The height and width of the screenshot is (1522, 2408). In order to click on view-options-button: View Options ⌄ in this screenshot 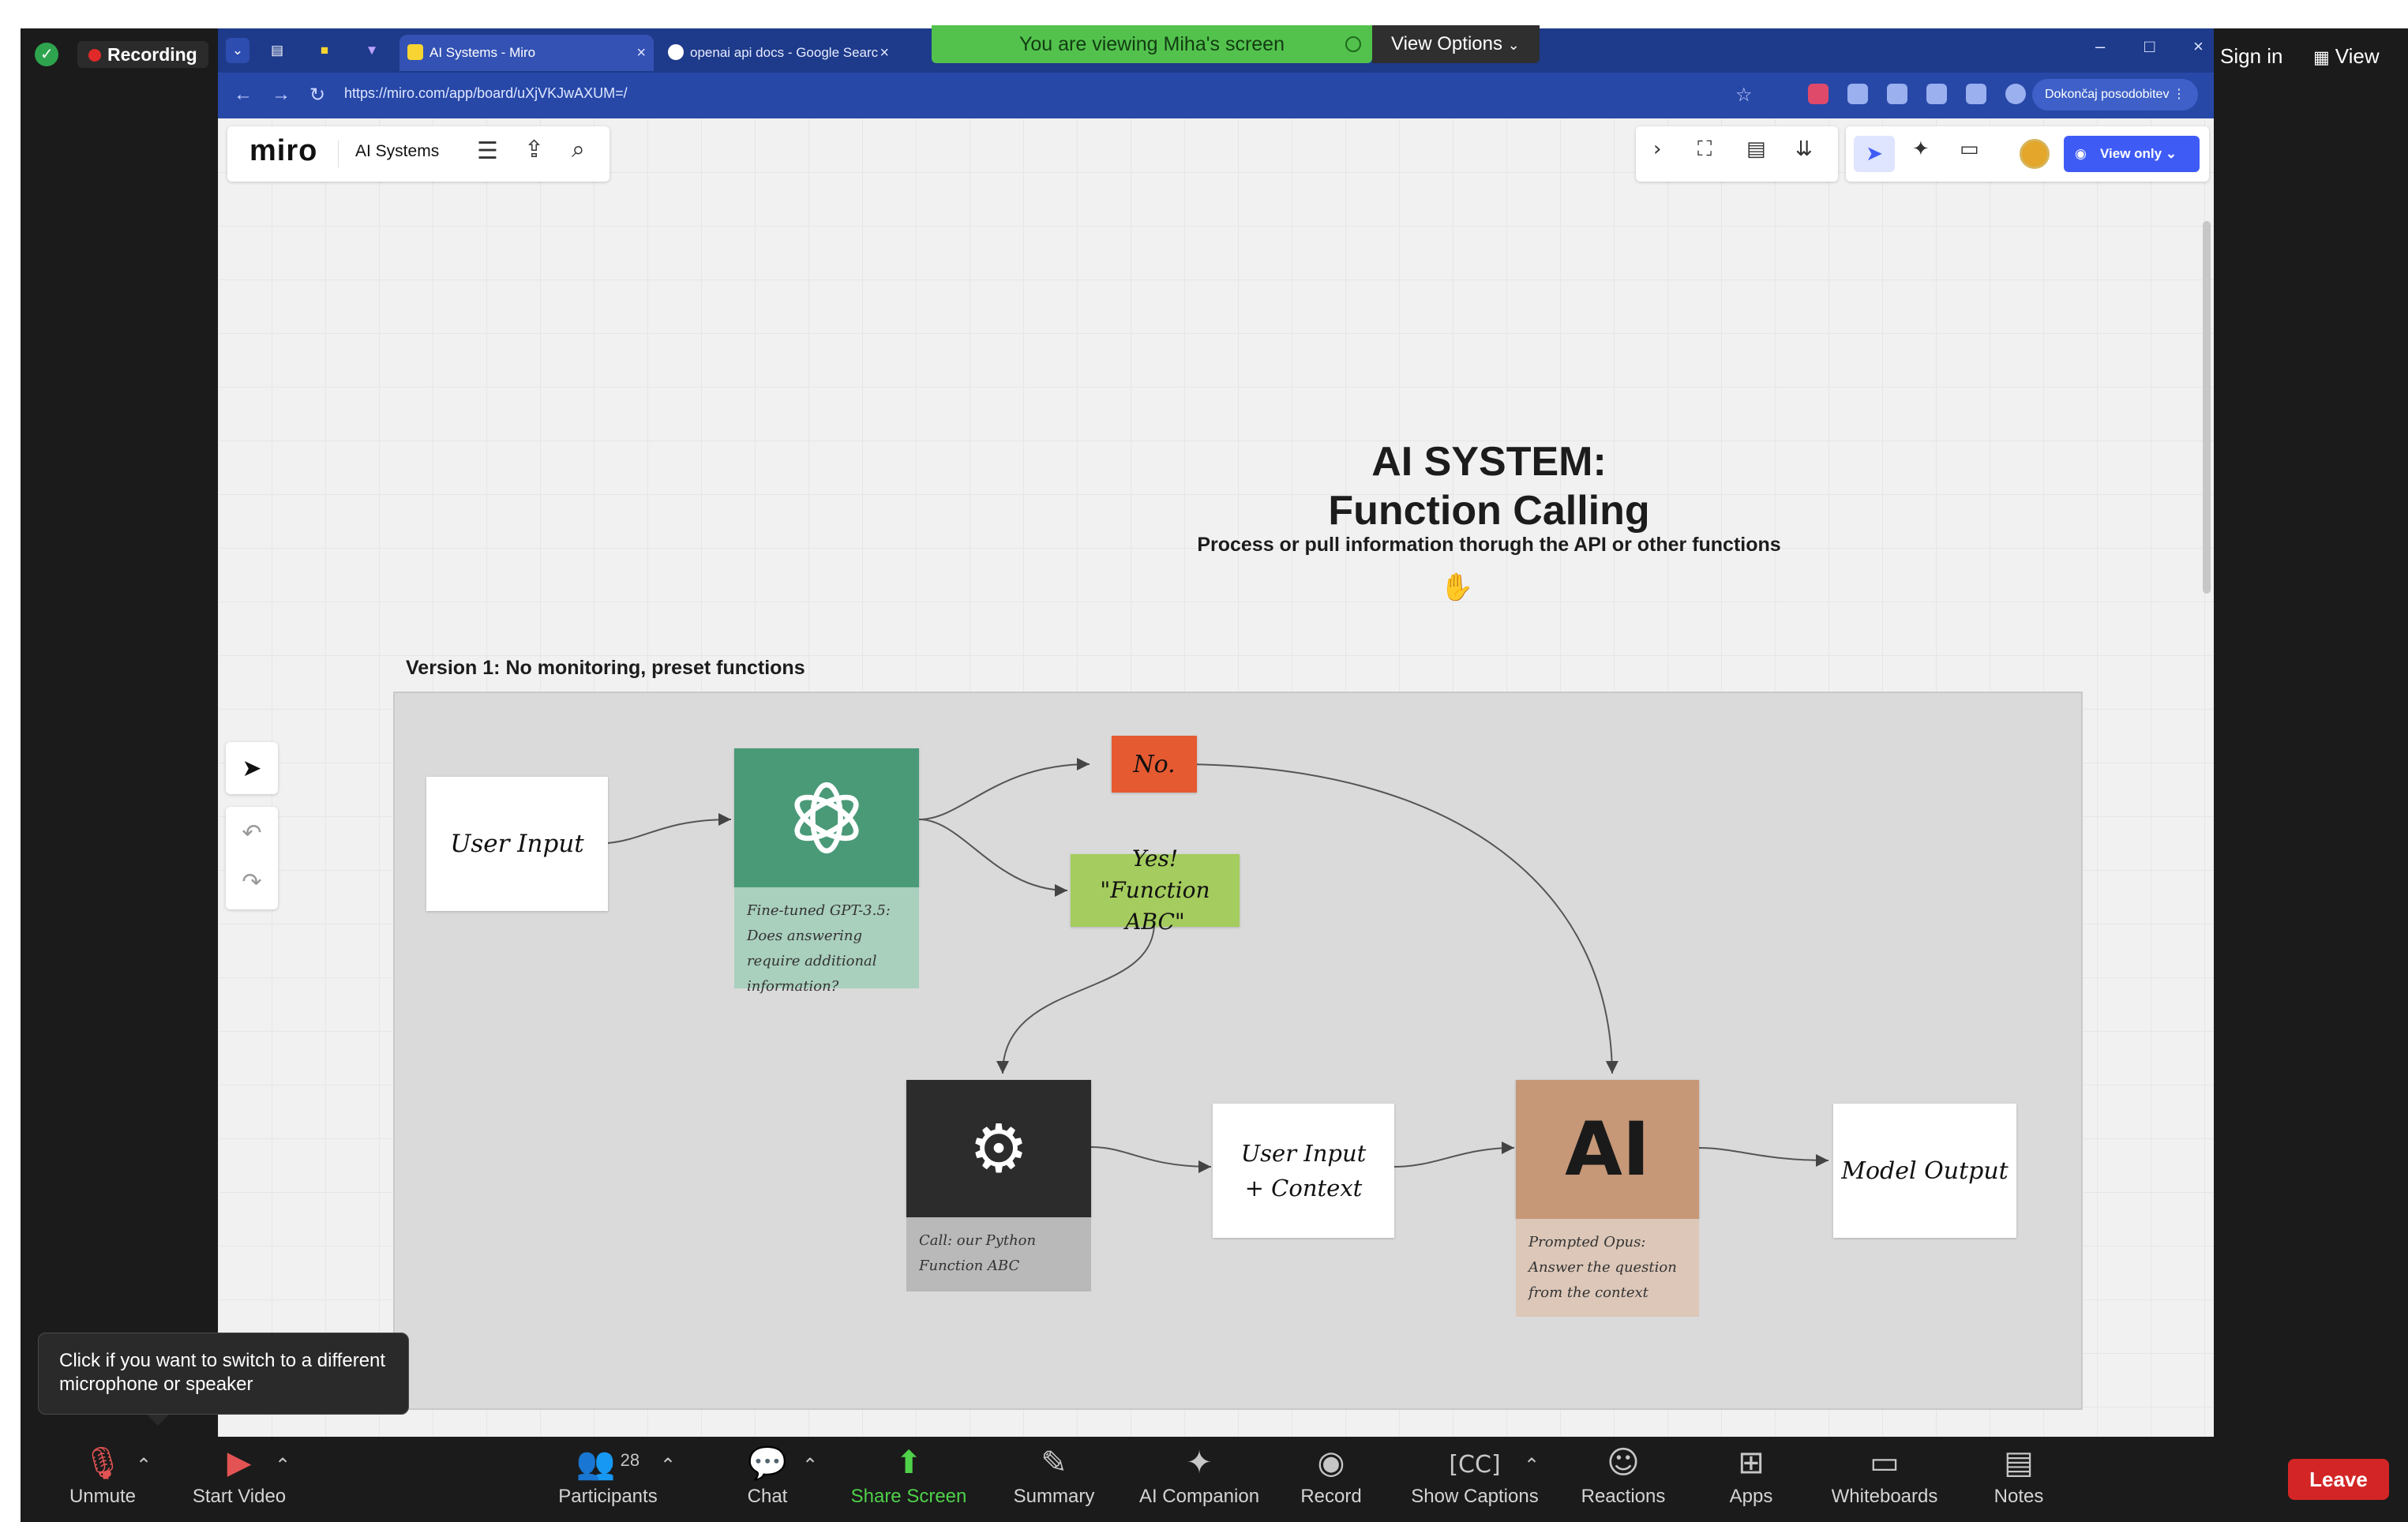, I will do `click(1456, 44)`.